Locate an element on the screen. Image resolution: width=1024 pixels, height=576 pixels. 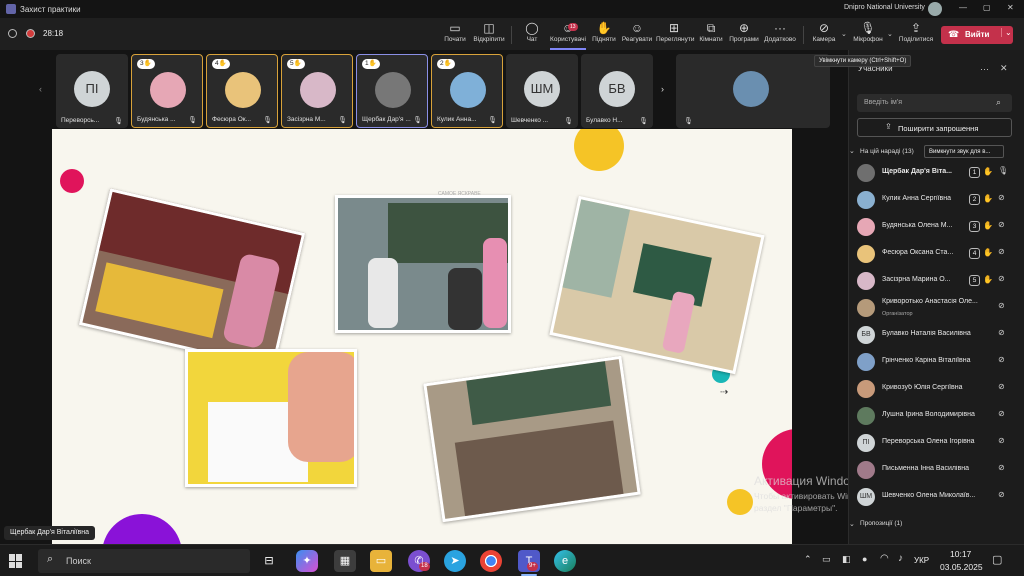
leave-button: ☎ Вийти ⌄ is located at coordinates (977, 35).